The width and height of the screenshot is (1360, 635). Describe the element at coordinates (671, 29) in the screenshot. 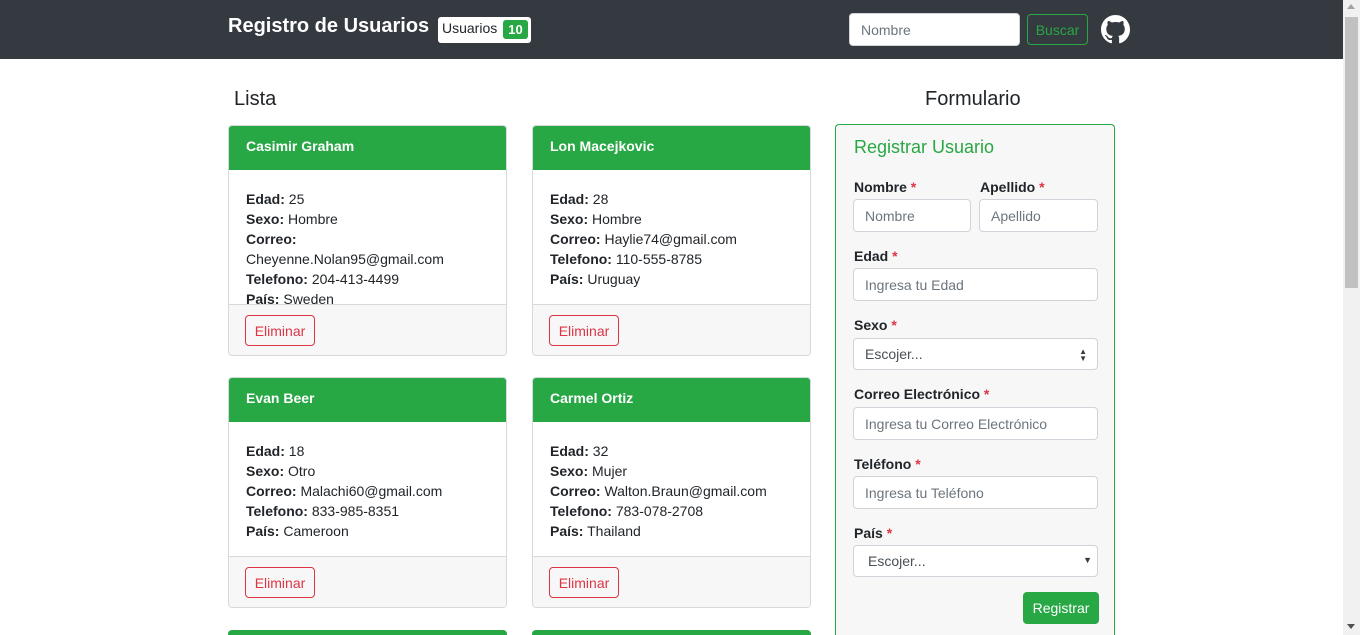

I see `navbar: Registro de Usuarios Usuarios 10 Buscar` at that location.